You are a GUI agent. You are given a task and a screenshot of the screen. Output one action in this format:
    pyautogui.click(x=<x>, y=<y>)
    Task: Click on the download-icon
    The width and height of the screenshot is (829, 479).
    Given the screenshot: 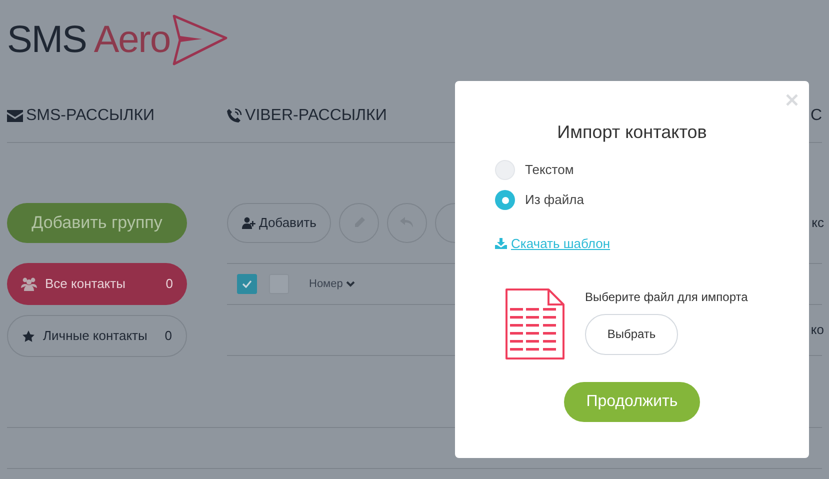 What is the action you would take?
    pyautogui.click(x=501, y=244)
    